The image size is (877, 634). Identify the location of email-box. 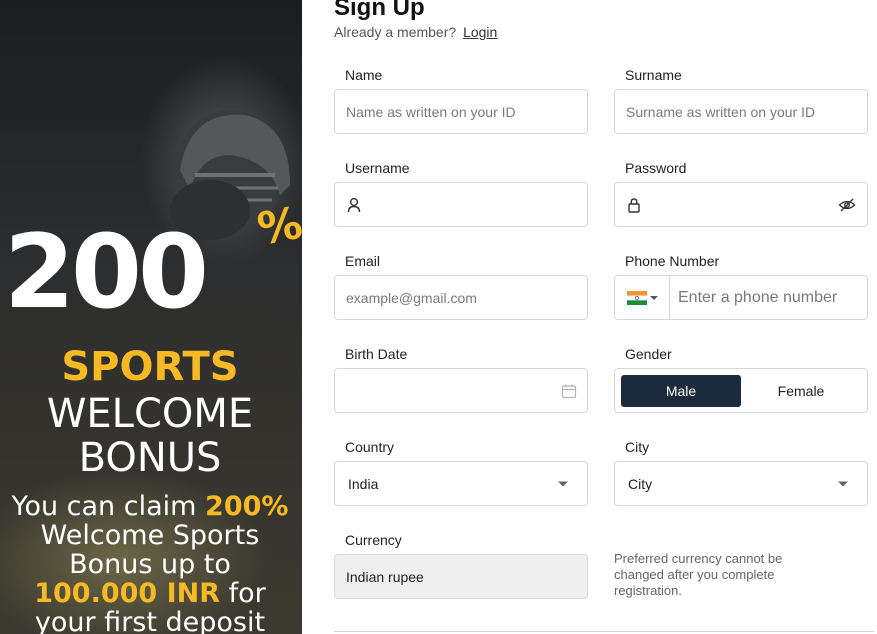
(461, 297).